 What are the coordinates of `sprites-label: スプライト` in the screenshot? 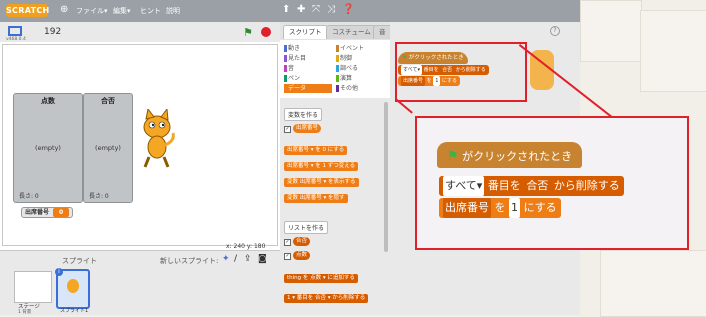 It's located at (79, 261).